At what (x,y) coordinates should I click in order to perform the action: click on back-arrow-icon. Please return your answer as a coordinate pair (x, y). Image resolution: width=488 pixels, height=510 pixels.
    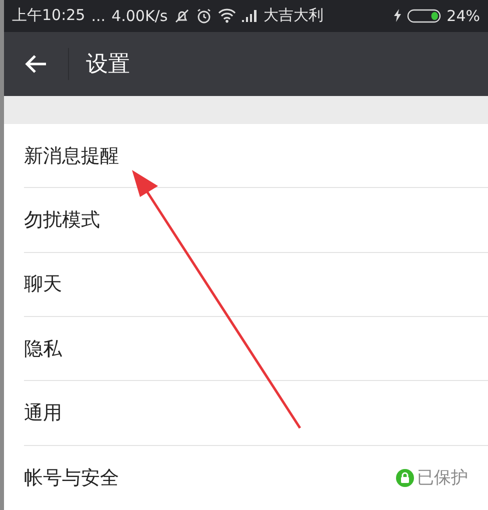
    Looking at the image, I should click on (36, 64).